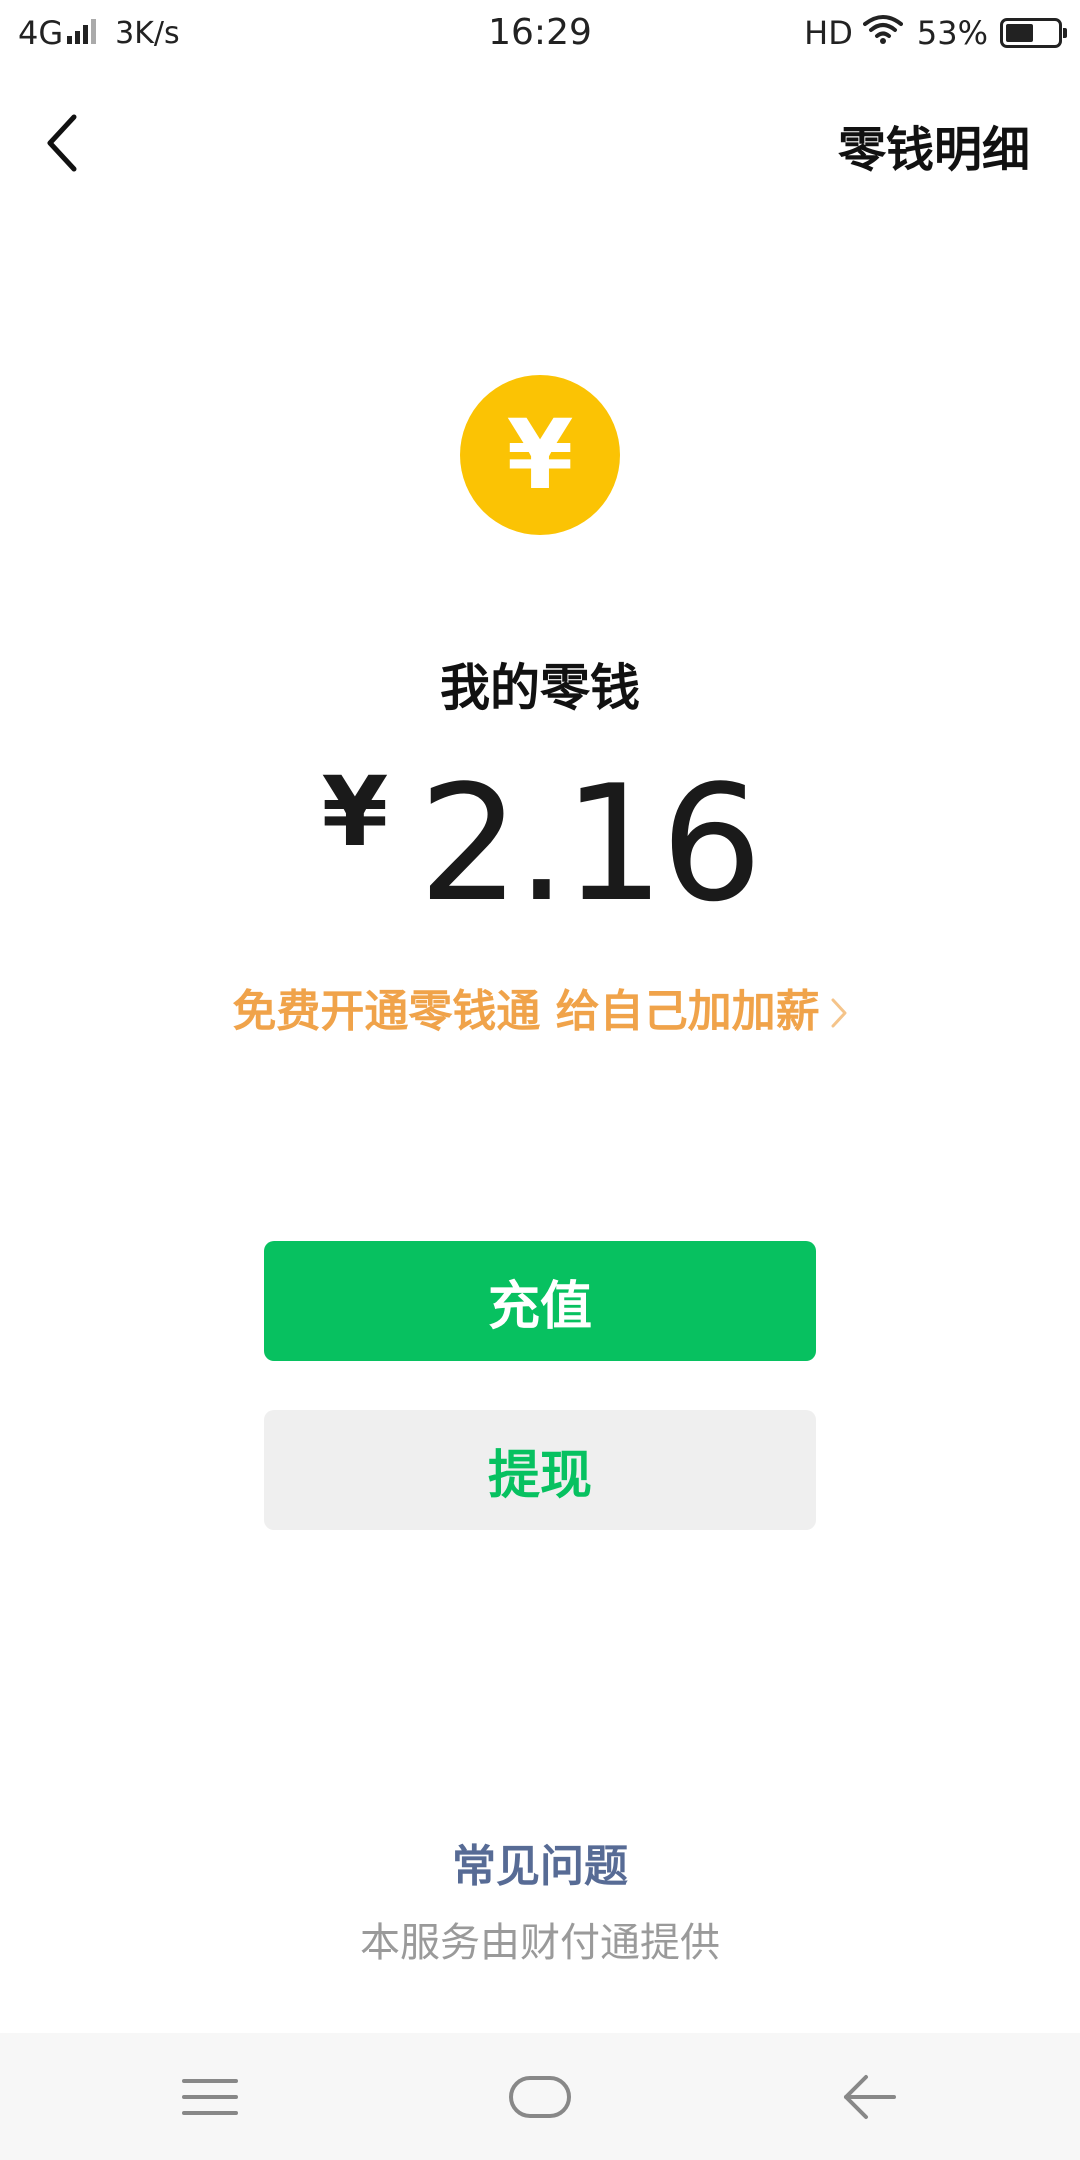 Image resolution: width=1080 pixels, height=2160 pixels. I want to click on balance-amount: 2.16, so click(590, 843).